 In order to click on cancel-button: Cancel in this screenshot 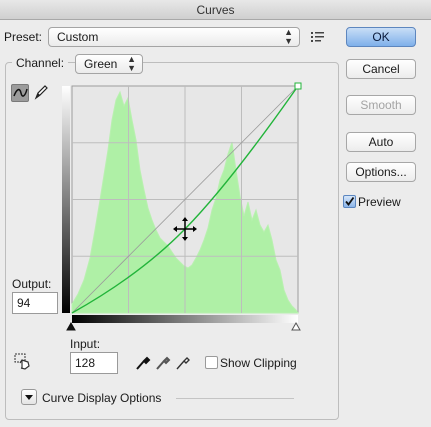, I will do `click(381, 69)`.